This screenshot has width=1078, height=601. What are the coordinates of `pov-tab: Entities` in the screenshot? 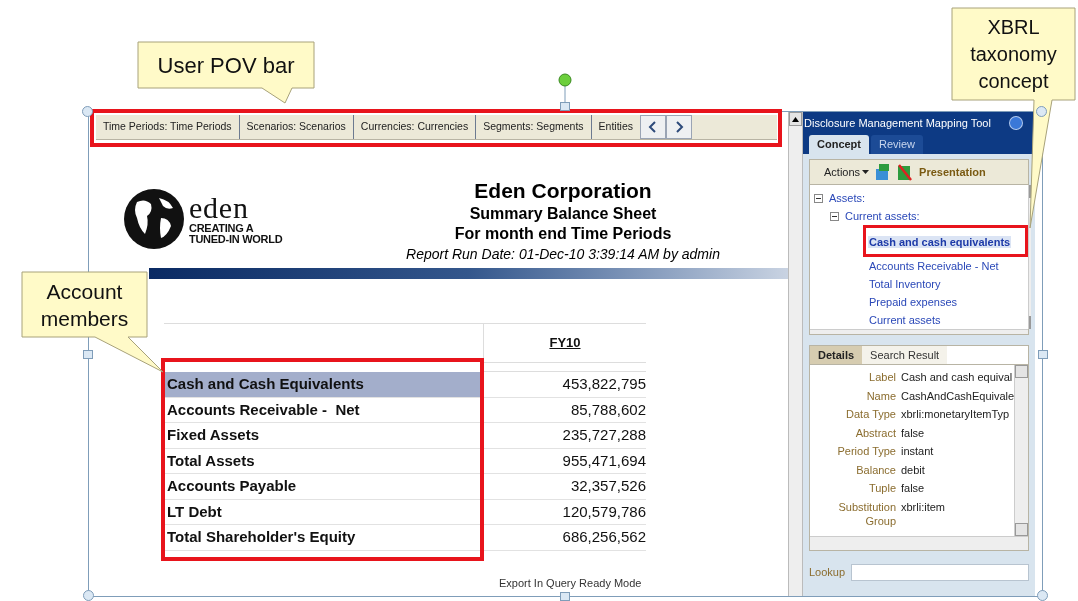 It's located at (615, 127).